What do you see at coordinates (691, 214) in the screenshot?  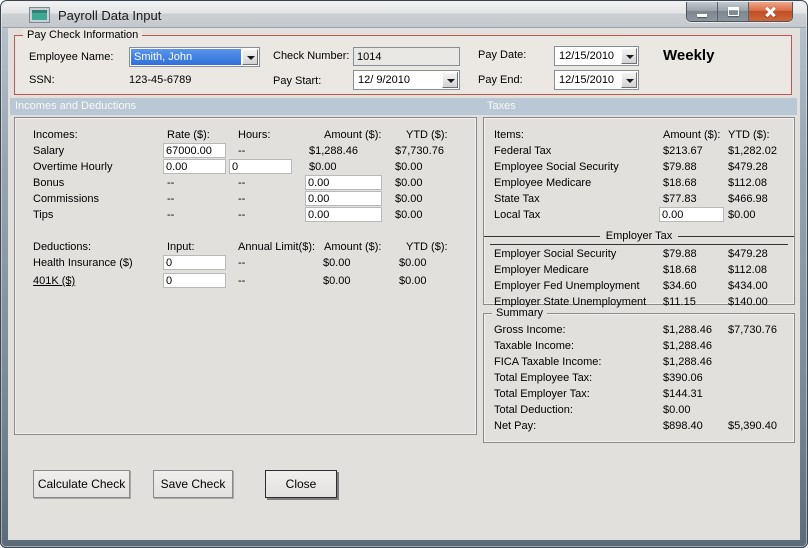 I see `local-tax-input` at bounding box center [691, 214].